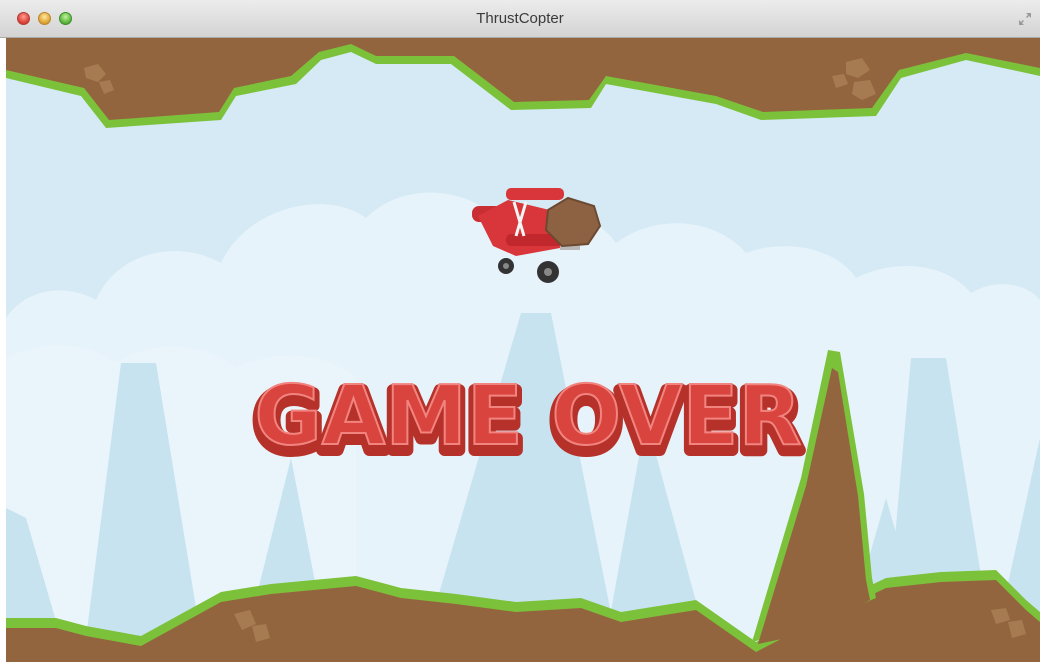 The image size is (1040, 662). I want to click on fullscreen-icon, so click(1025, 19).